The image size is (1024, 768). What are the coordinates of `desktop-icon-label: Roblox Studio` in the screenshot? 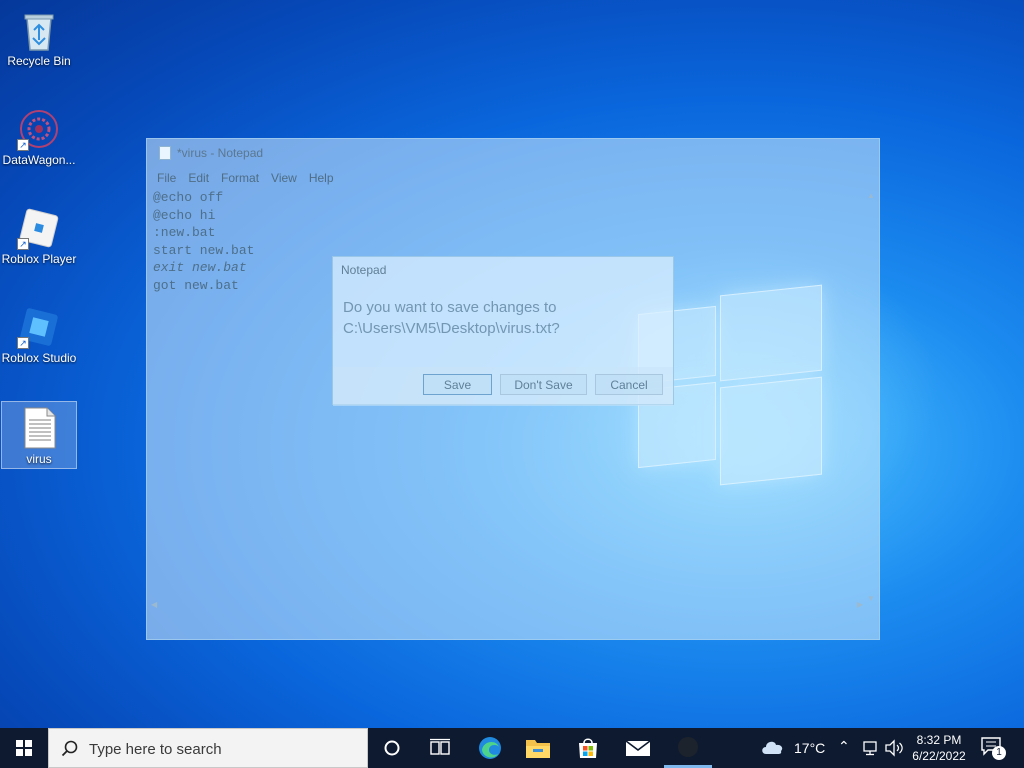 It's located at (39, 358).